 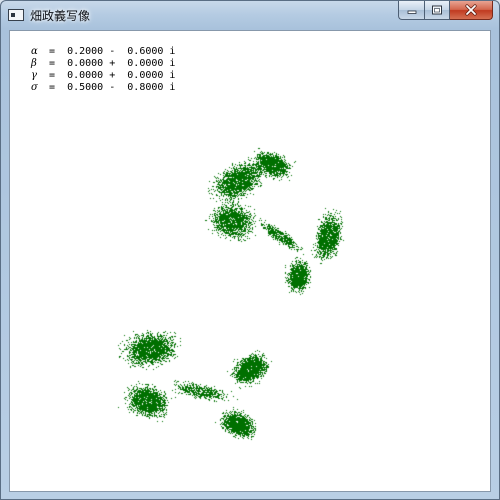 I want to click on parameter-gamma: γ = 0.0000 + 0.0000 i, so click(x=103, y=76).